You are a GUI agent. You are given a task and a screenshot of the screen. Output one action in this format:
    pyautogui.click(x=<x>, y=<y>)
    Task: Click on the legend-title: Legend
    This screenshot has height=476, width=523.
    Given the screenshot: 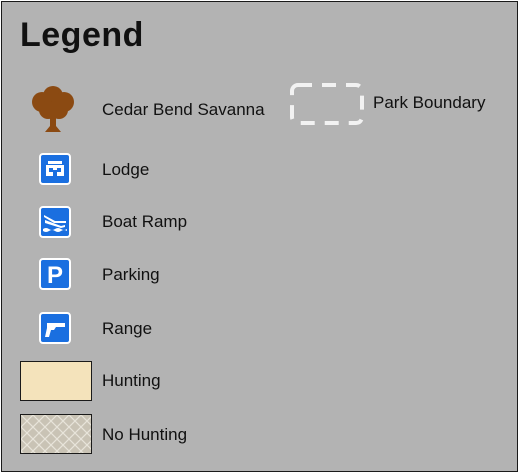 What is the action you would take?
    pyautogui.click(x=82, y=35)
    